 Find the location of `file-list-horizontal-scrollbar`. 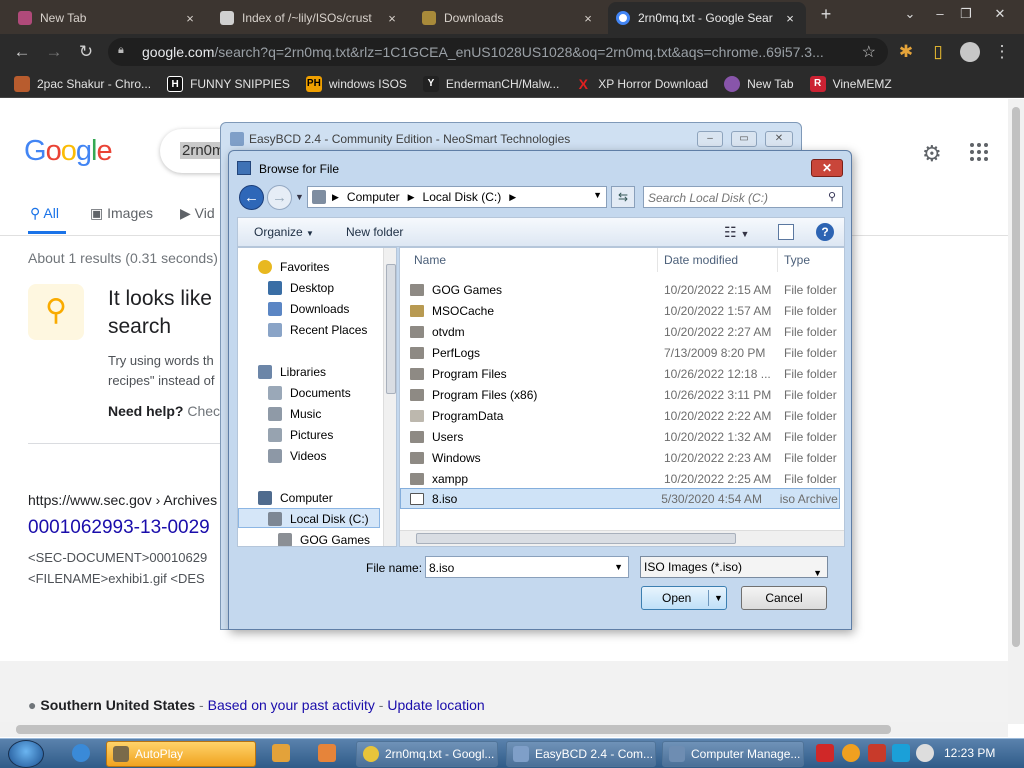

file-list-horizontal-scrollbar is located at coordinates (622, 538).